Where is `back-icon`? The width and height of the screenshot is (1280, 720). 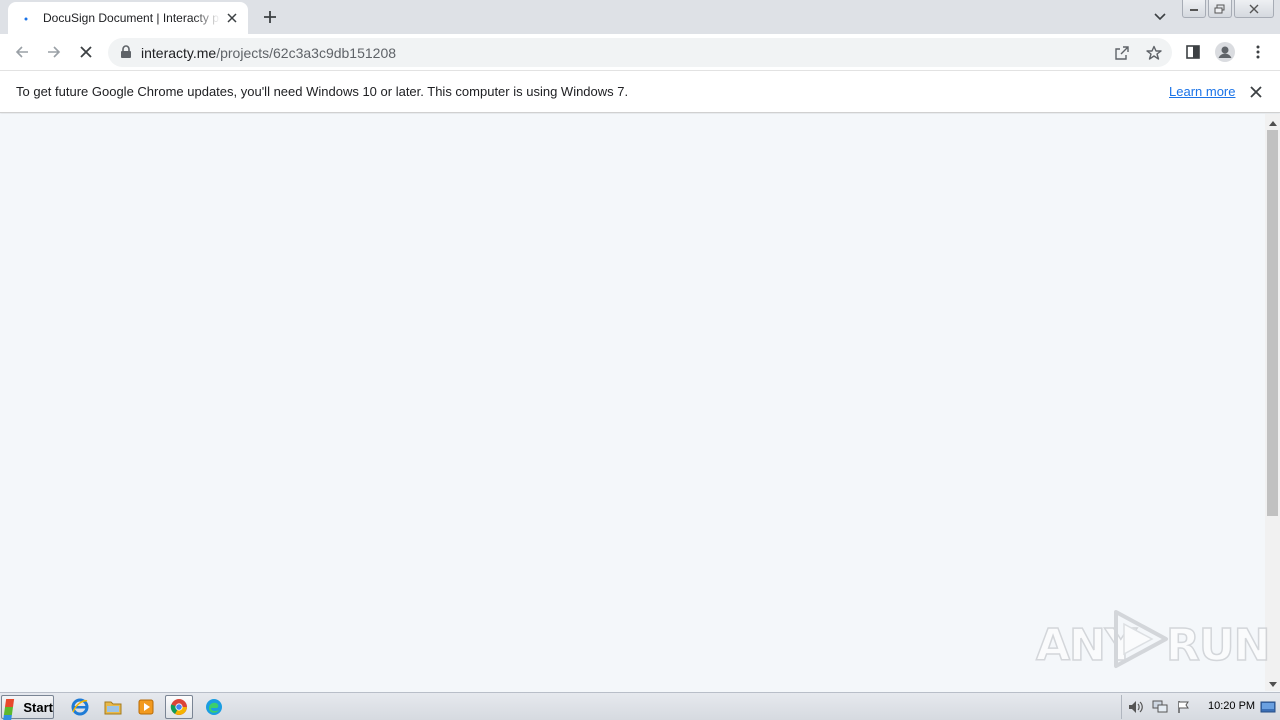
back-icon is located at coordinates (22, 52).